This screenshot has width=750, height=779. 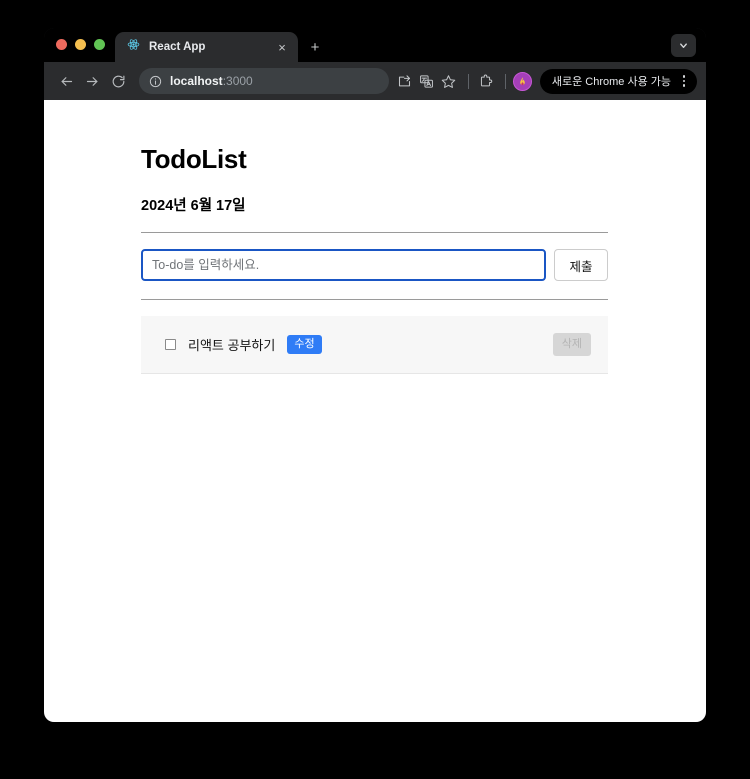 What do you see at coordinates (92, 81) in the screenshot?
I see `arrow-right-icon` at bounding box center [92, 81].